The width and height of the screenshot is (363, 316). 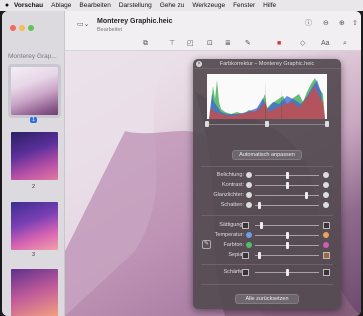 I want to click on page-number-1: 1, so click(x=33, y=120).